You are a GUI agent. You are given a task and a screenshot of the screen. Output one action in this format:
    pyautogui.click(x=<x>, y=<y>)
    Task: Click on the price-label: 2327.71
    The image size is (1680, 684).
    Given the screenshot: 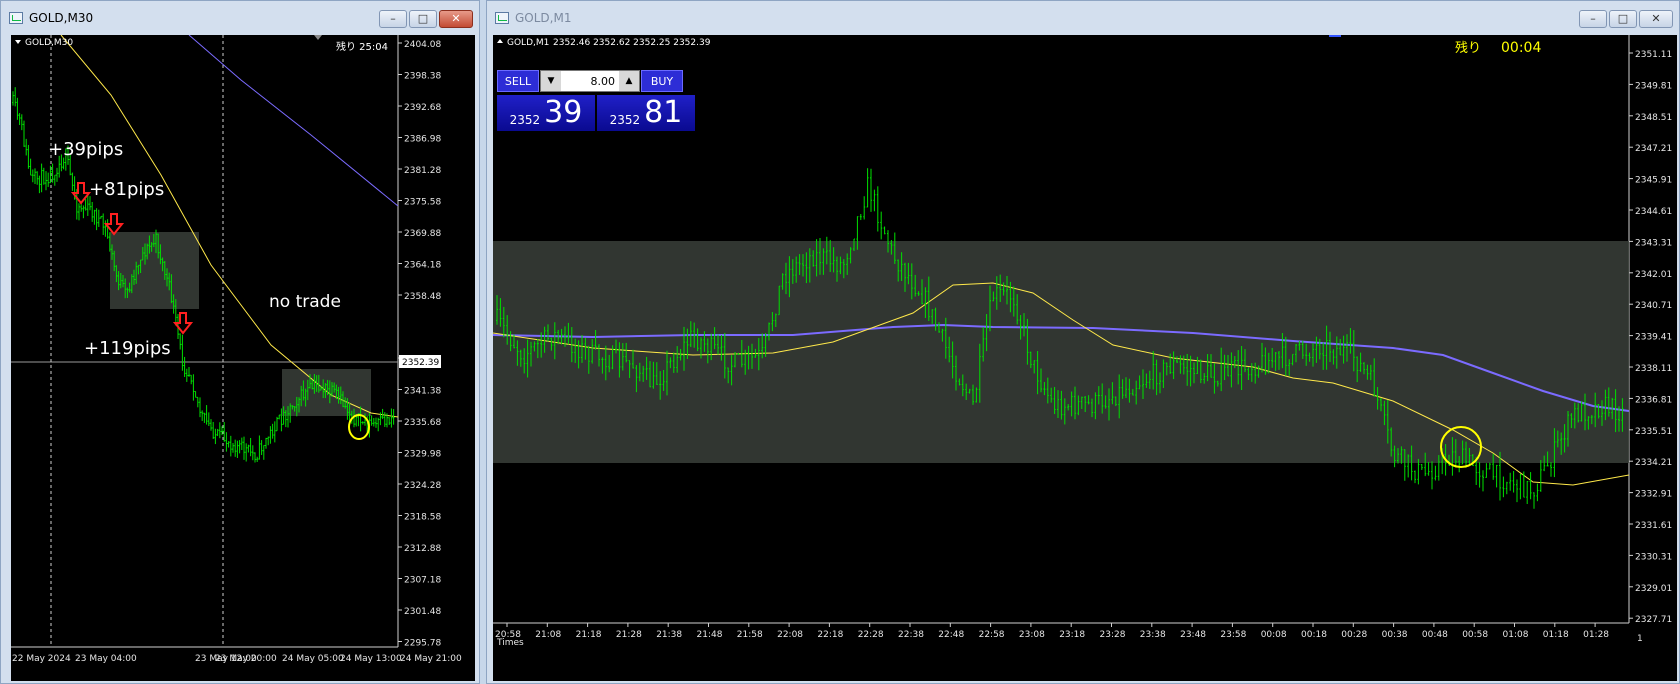 What is the action you would take?
    pyautogui.click(x=1653, y=620)
    